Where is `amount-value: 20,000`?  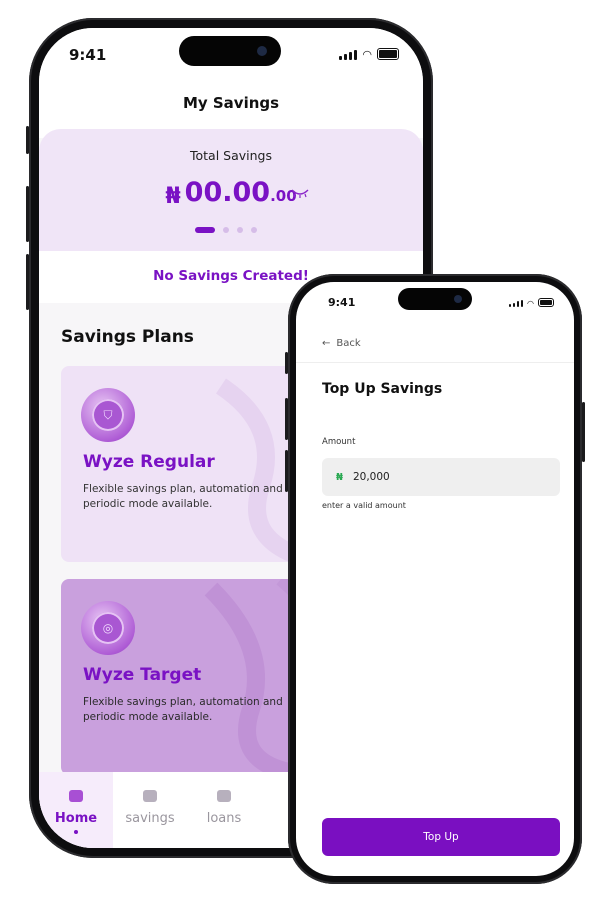 amount-value: 20,000 is located at coordinates (371, 477).